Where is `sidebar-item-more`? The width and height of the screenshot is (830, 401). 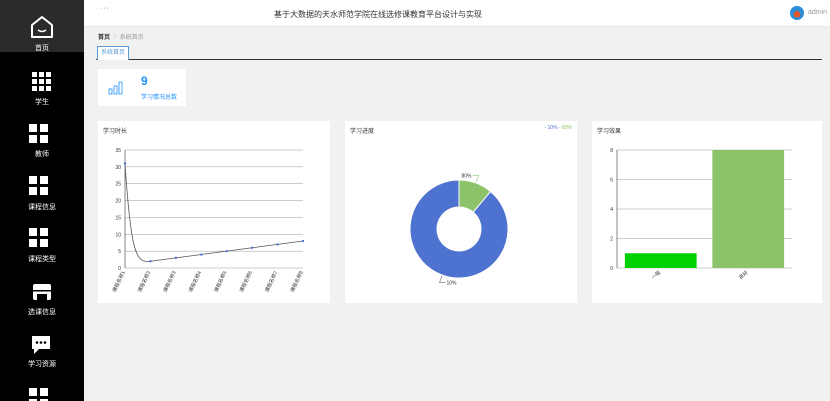 sidebar-item-more is located at coordinates (42, 391).